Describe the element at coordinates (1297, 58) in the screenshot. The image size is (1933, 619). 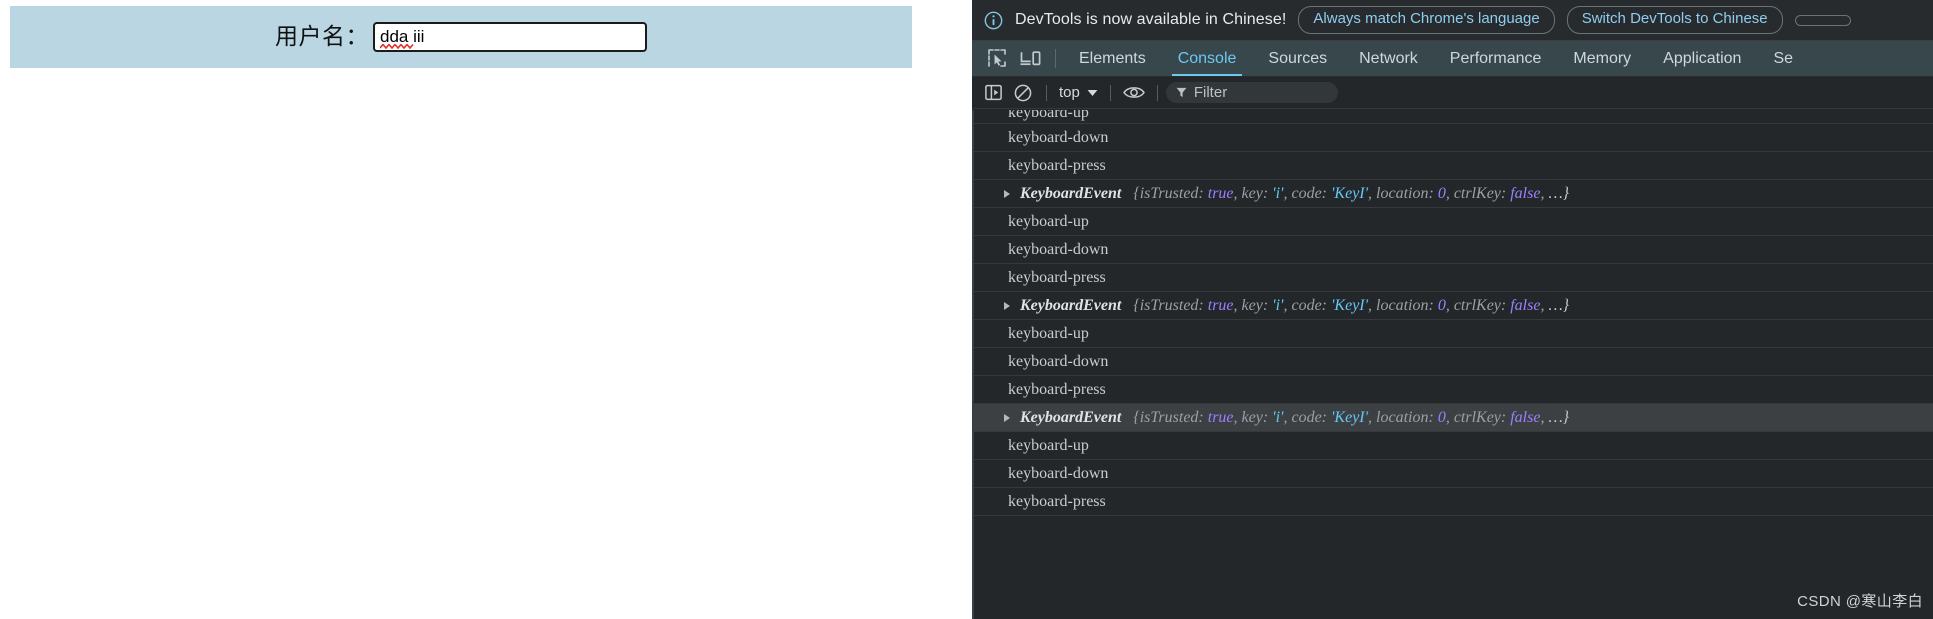
I see `tab-sources: Sources` at that location.